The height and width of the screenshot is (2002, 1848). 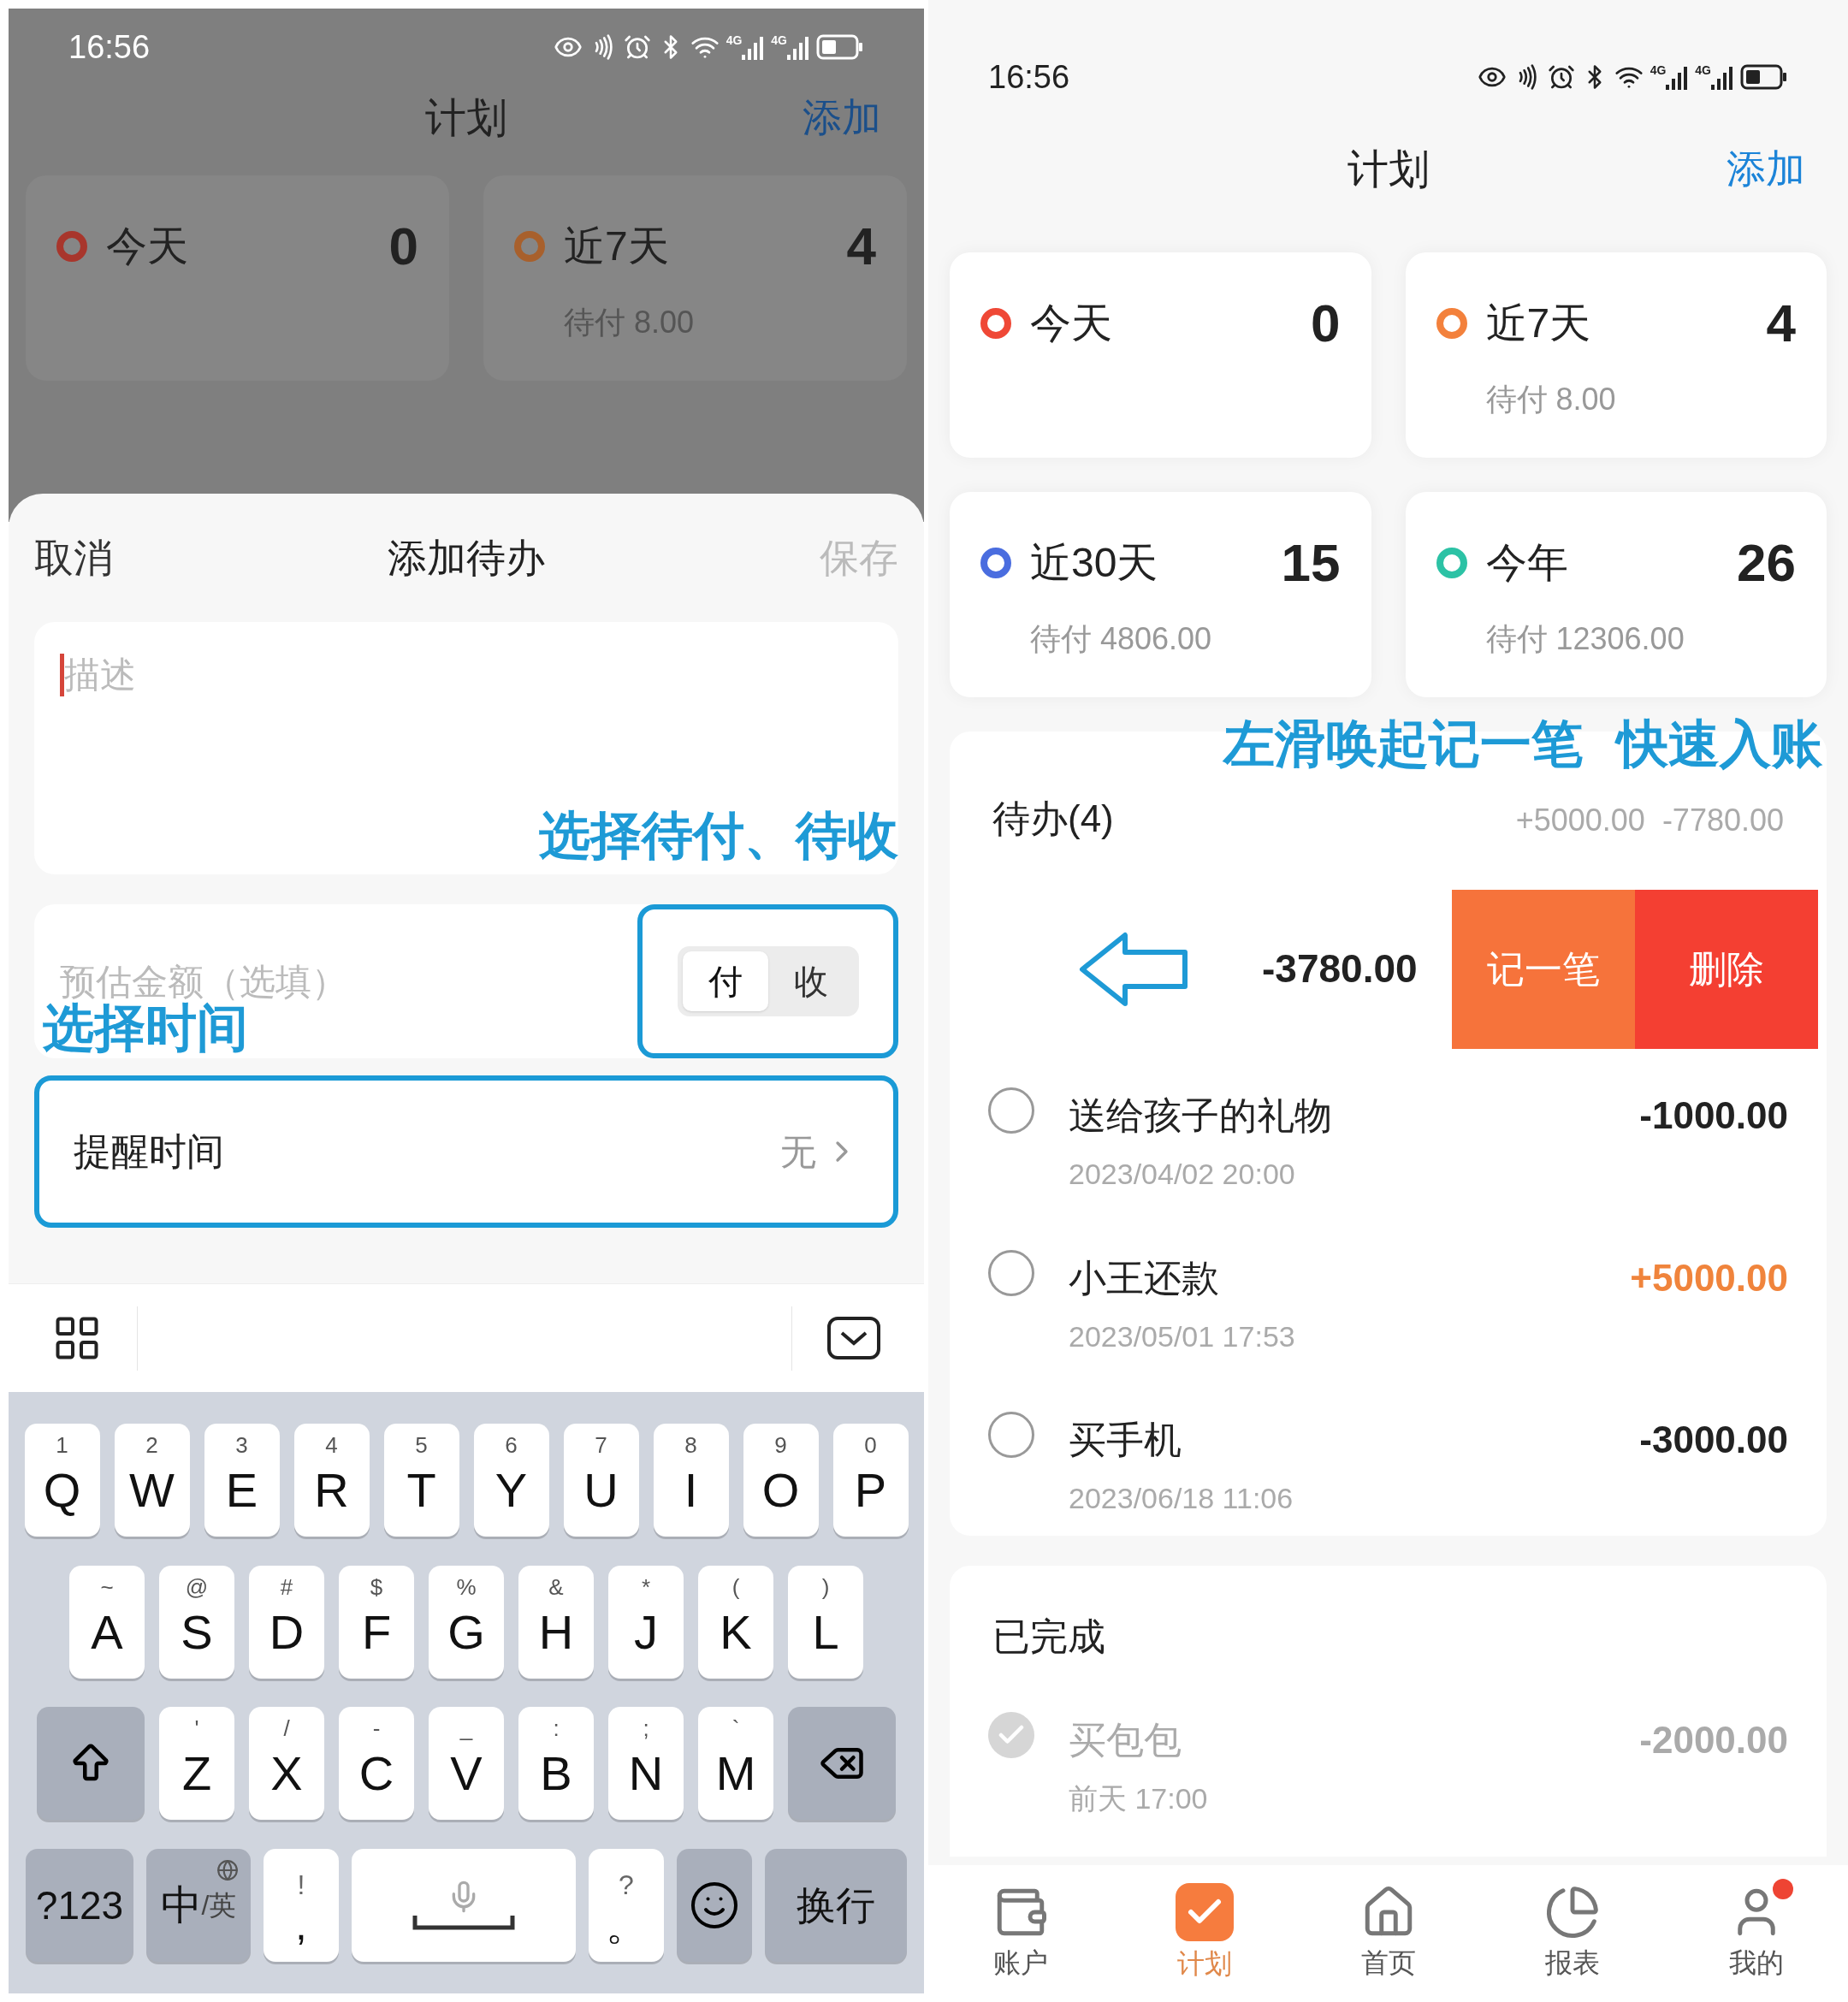 I want to click on stat-label: 今年, so click(x=1526, y=562).